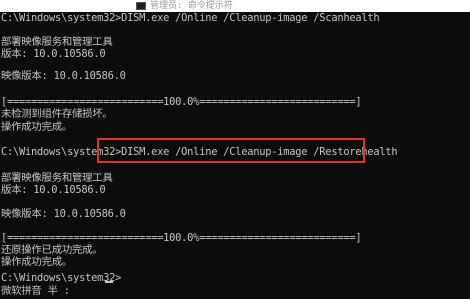 Image resolution: width=470 pixels, height=299 pixels. What do you see at coordinates (36, 127) in the screenshot?
I see `console-line-10: 操作成功完成。` at bounding box center [36, 127].